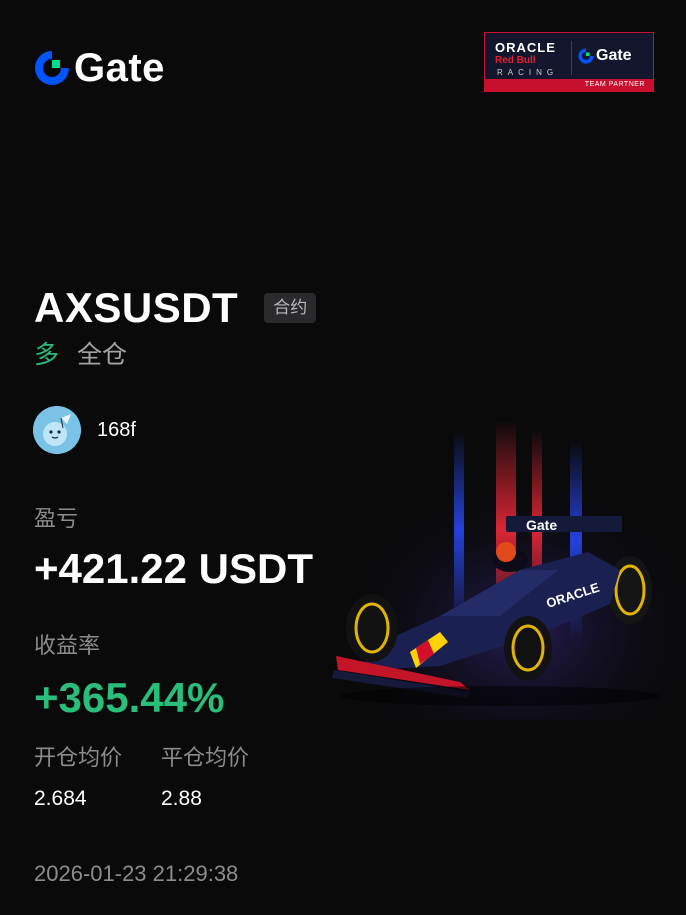 The image size is (686, 915). I want to click on pnl-label: 盈亏, so click(56, 518).